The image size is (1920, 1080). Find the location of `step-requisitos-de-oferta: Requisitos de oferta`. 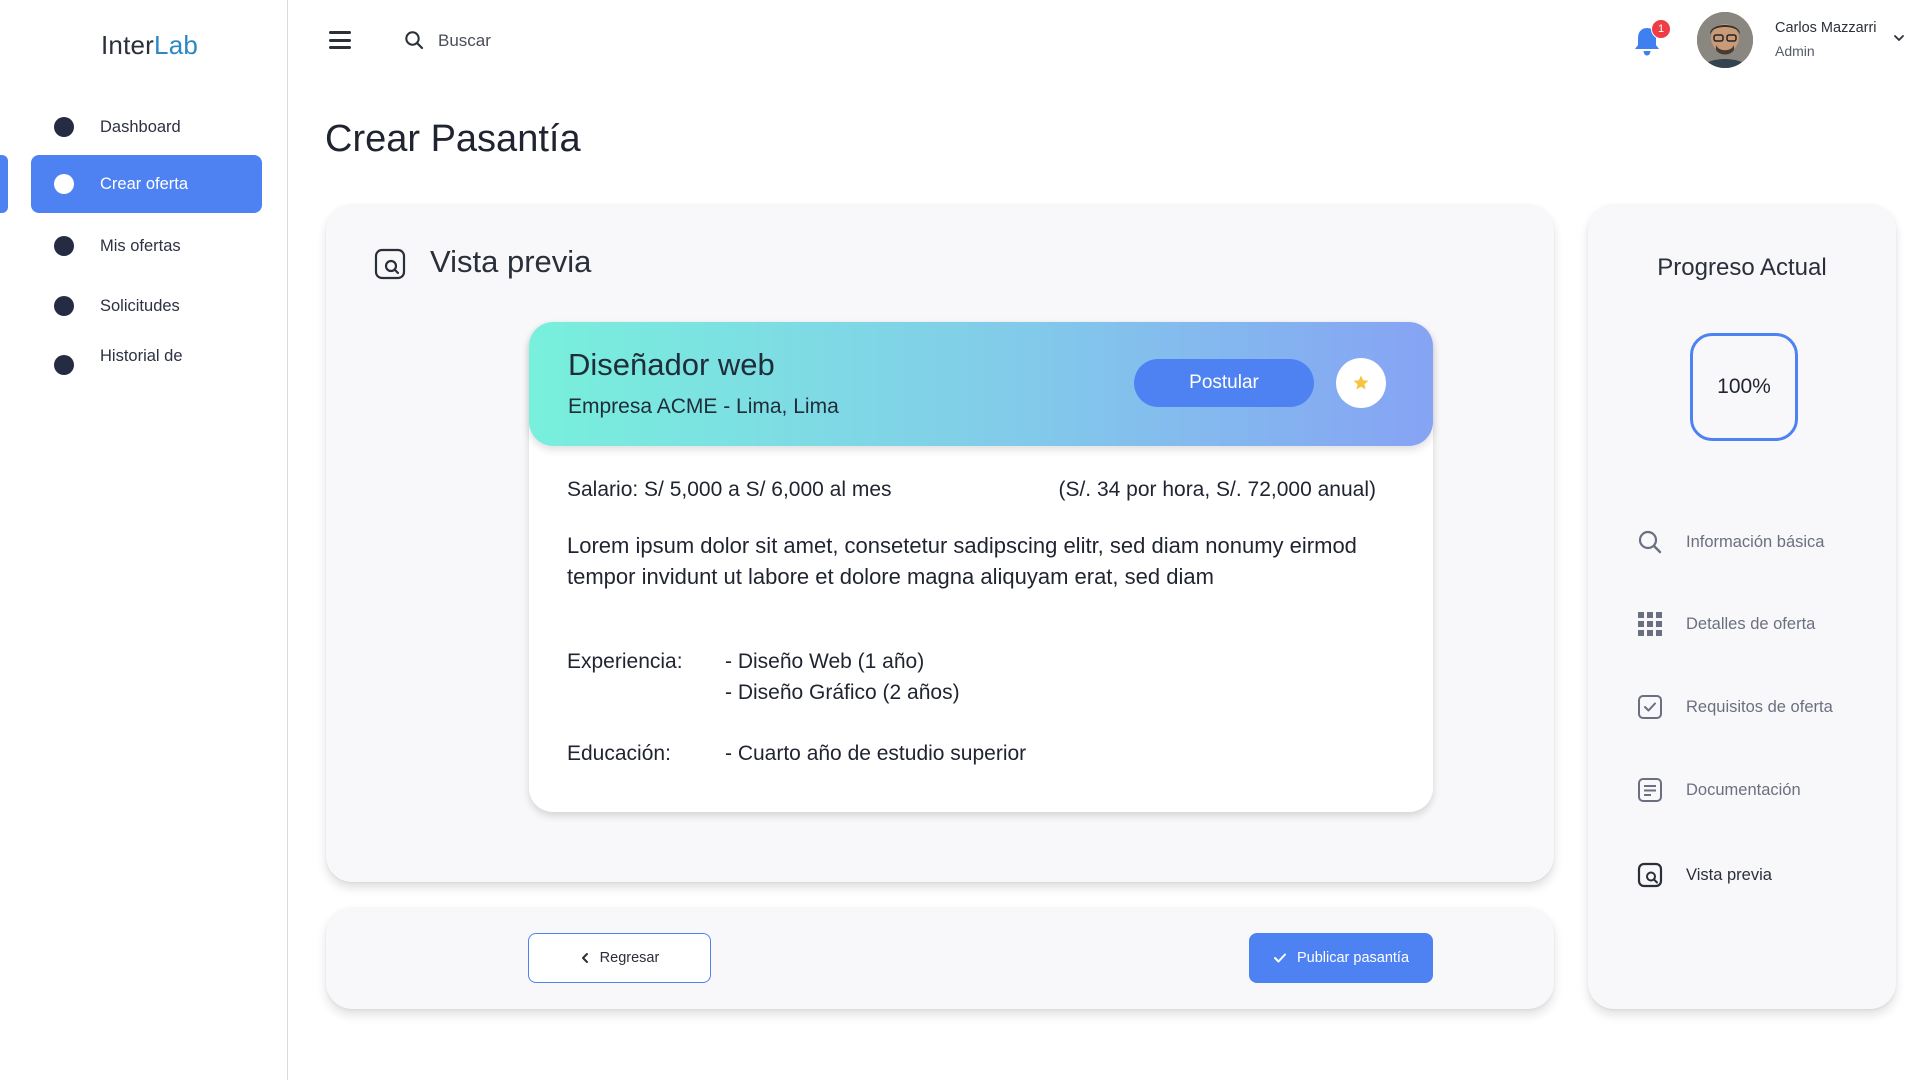

step-requisitos-de-oferta: Requisitos de oferta is located at coordinates (1734, 707).